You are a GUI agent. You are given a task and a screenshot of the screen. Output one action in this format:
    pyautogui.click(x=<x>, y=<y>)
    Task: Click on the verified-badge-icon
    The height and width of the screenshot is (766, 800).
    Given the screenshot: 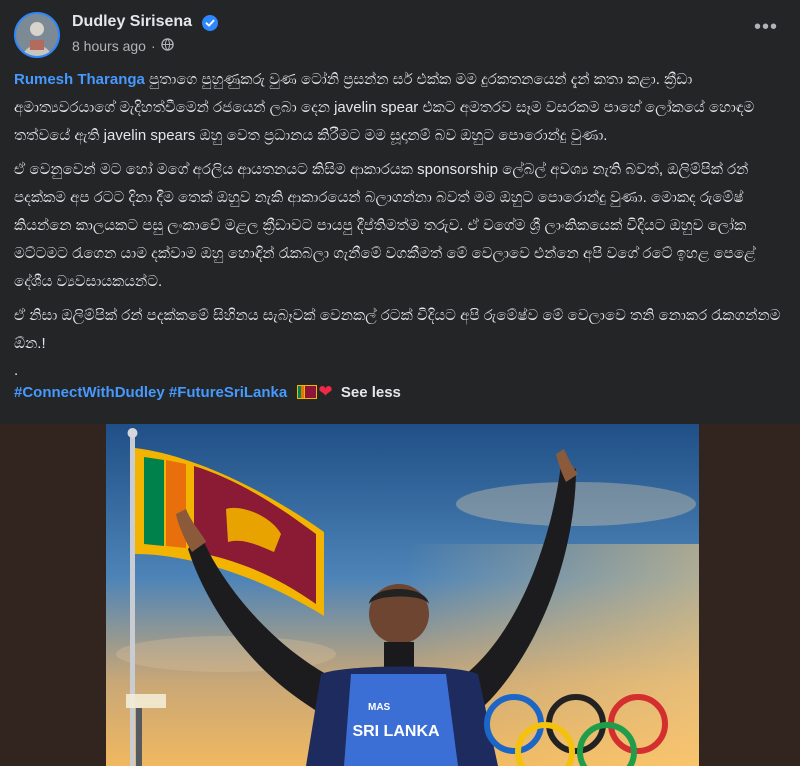 What is the action you would take?
    pyautogui.click(x=210, y=23)
    